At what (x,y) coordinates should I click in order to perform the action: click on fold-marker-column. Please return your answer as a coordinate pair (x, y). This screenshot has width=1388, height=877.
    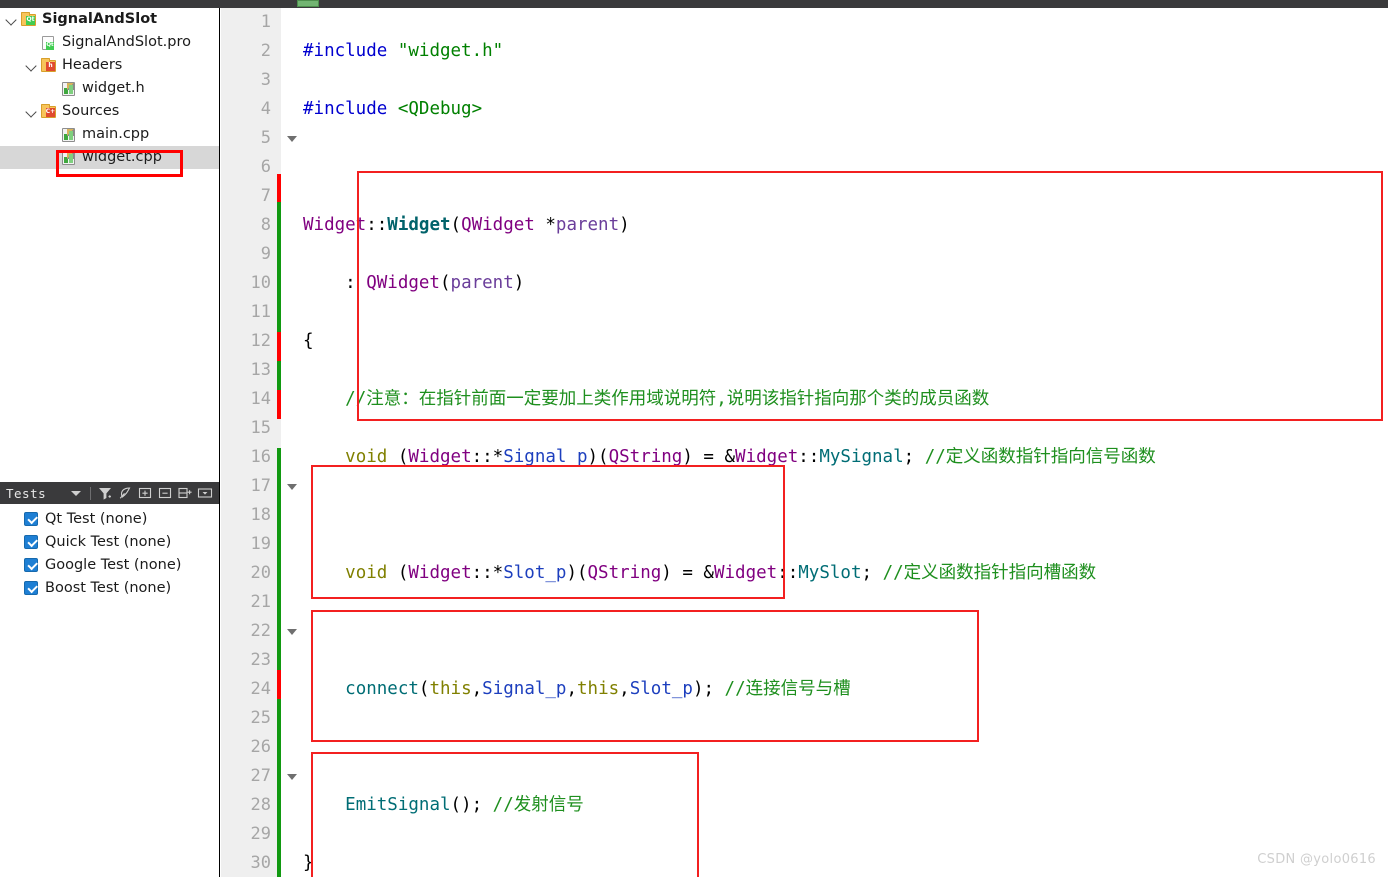
    Looking at the image, I should click on (294, 442).